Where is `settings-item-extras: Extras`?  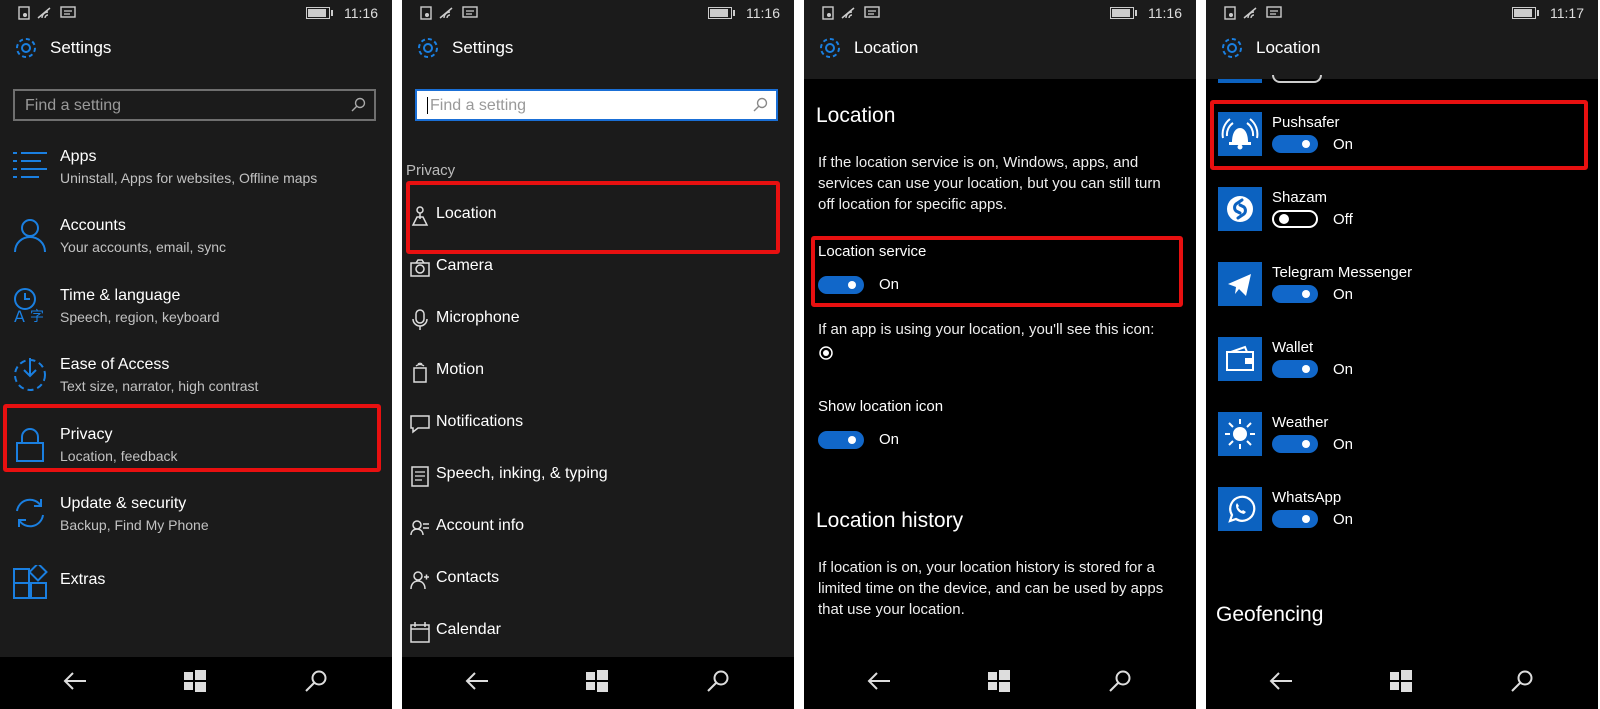
settings-item-extras: Extras is located at coordinates (196, 590).